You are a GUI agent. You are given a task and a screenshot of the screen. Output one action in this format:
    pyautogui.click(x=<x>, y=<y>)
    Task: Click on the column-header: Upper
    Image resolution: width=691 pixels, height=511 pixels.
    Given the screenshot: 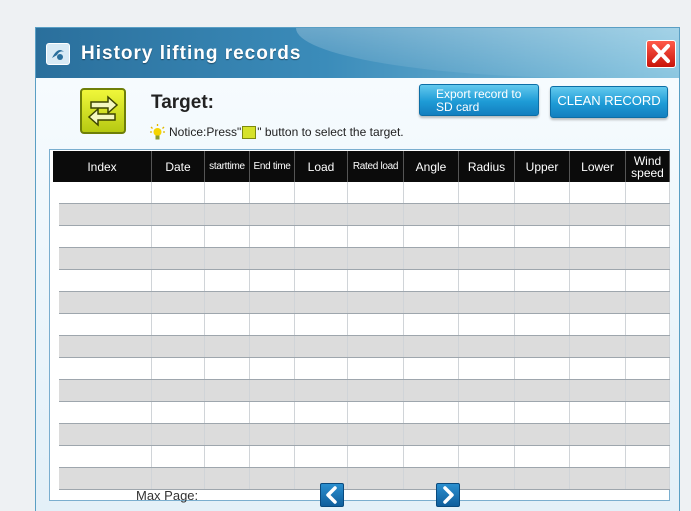 What is the action you would take?
    pyautogui.click(x=542, y=166)
    